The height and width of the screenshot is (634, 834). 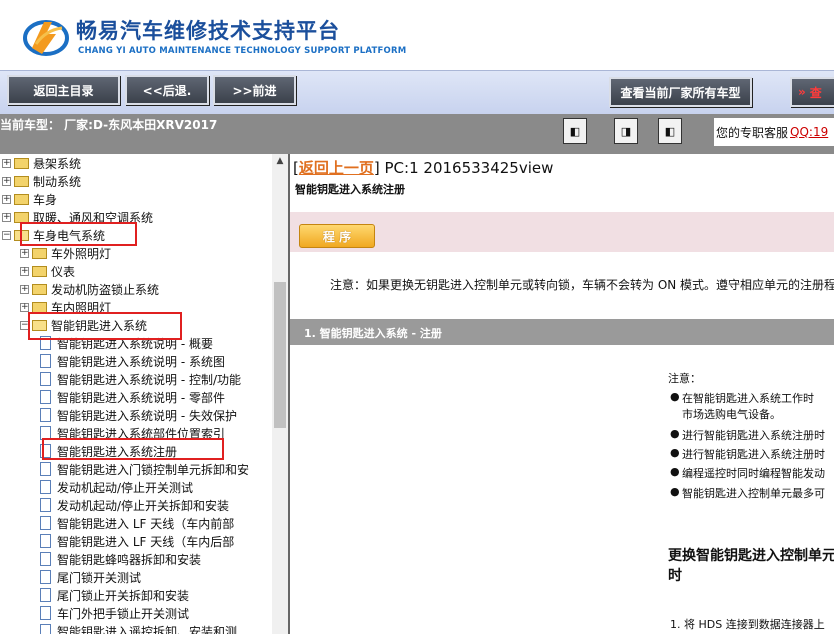 What do you see at coordinates (137, 541) in the screenshot?
I see `tree-doc-item: 智能钥匙进入 LF 天线（车内后部` at bounding box center [137, 541].